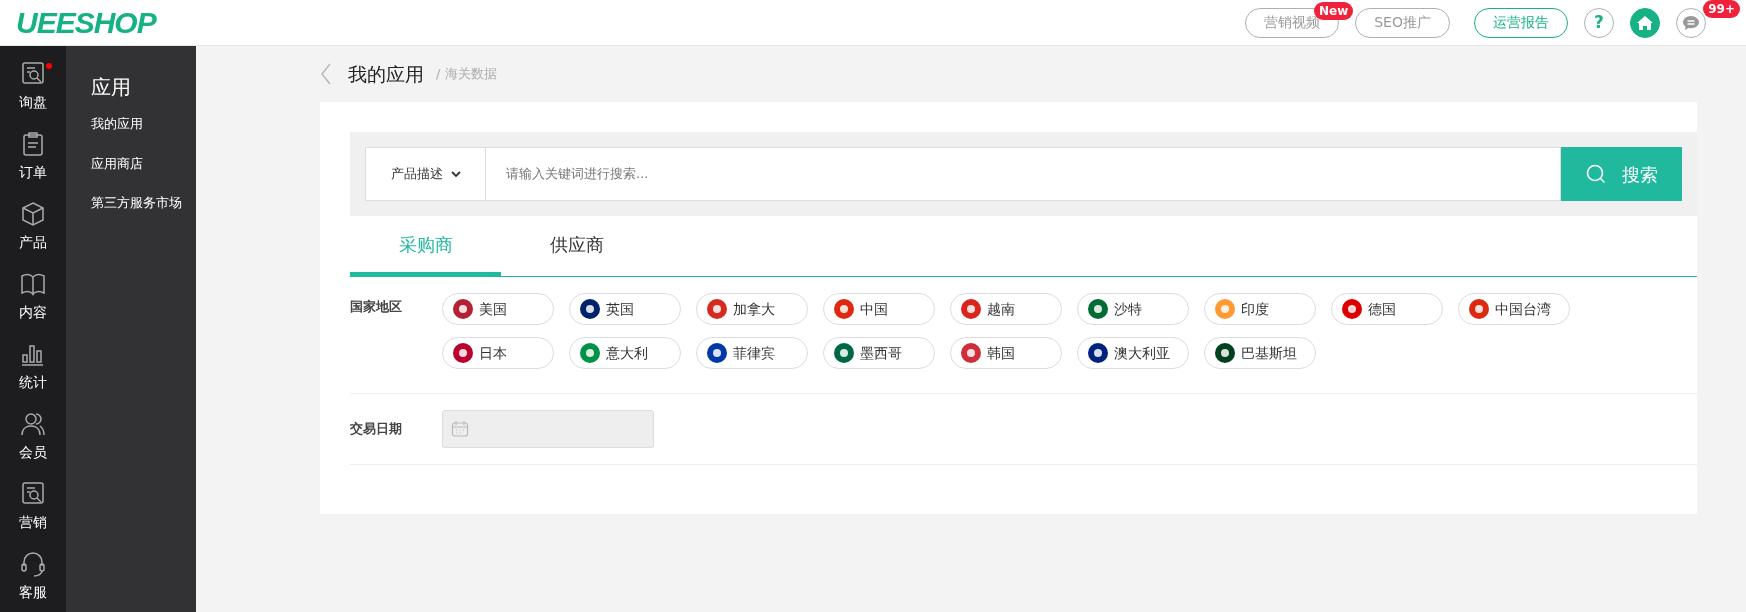 Image resolution: width=1746 pixels, height=612 pixels. What do you see at coordinates (879, 309) in the screenshot?
I see `country-chip: 中国` at bounding box center [879, 309].